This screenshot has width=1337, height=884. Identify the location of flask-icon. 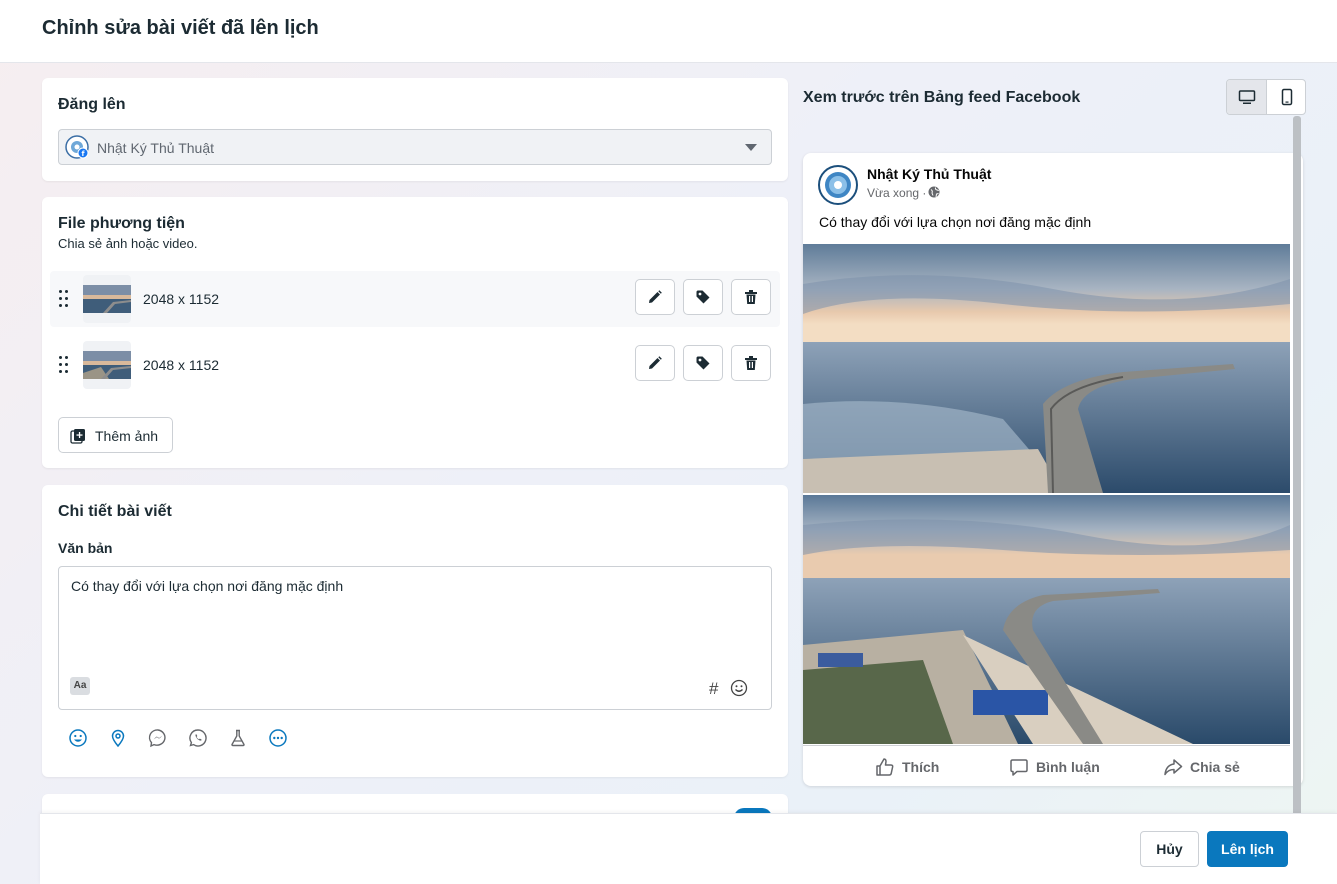
(238, 738).